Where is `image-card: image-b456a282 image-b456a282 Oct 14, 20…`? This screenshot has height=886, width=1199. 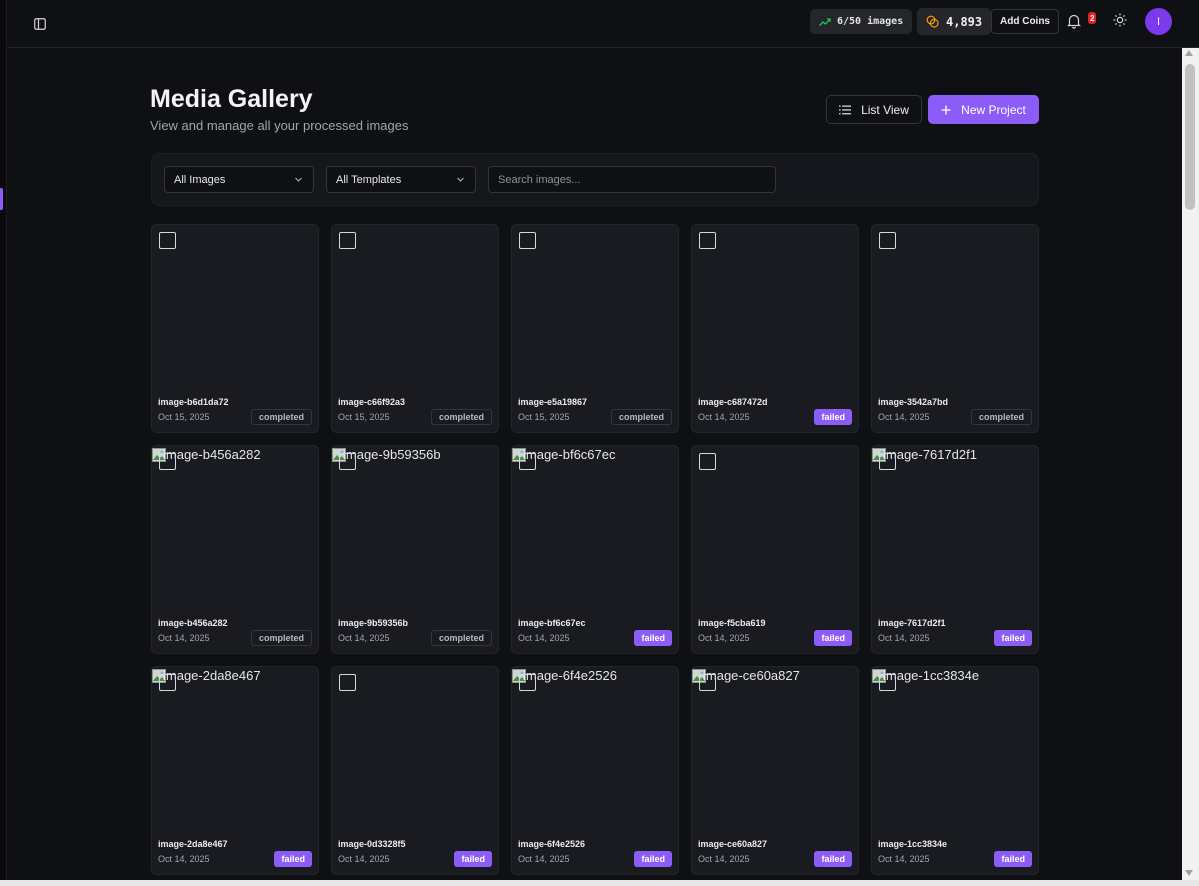
image-card: image-b456a282 image-b456a282 Oct 14, 20… is located at coordinates (235, 549).